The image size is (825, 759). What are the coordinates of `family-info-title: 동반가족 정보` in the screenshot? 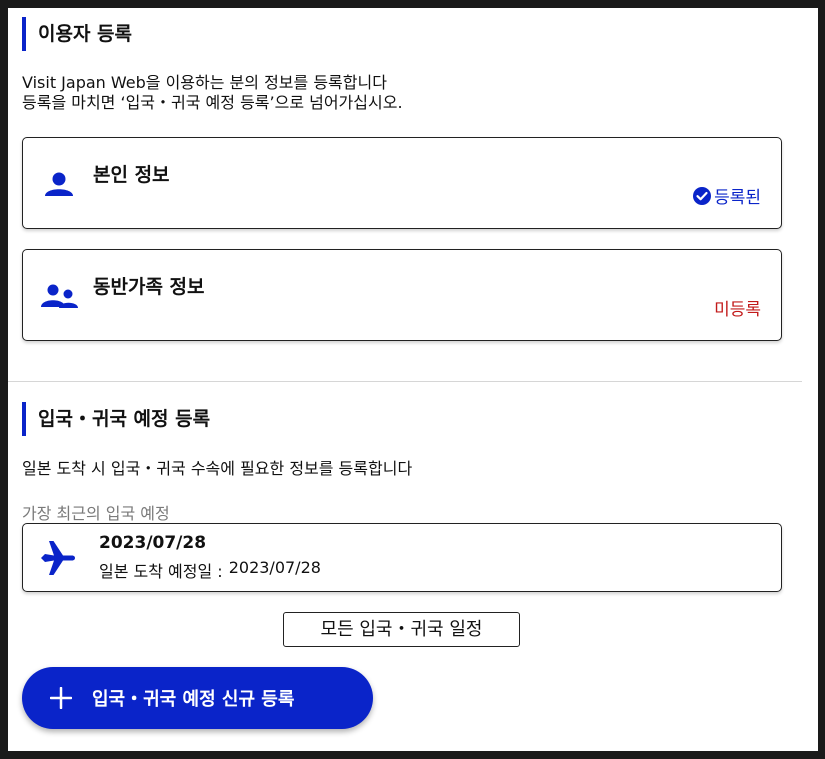 It's located at (149, 287).